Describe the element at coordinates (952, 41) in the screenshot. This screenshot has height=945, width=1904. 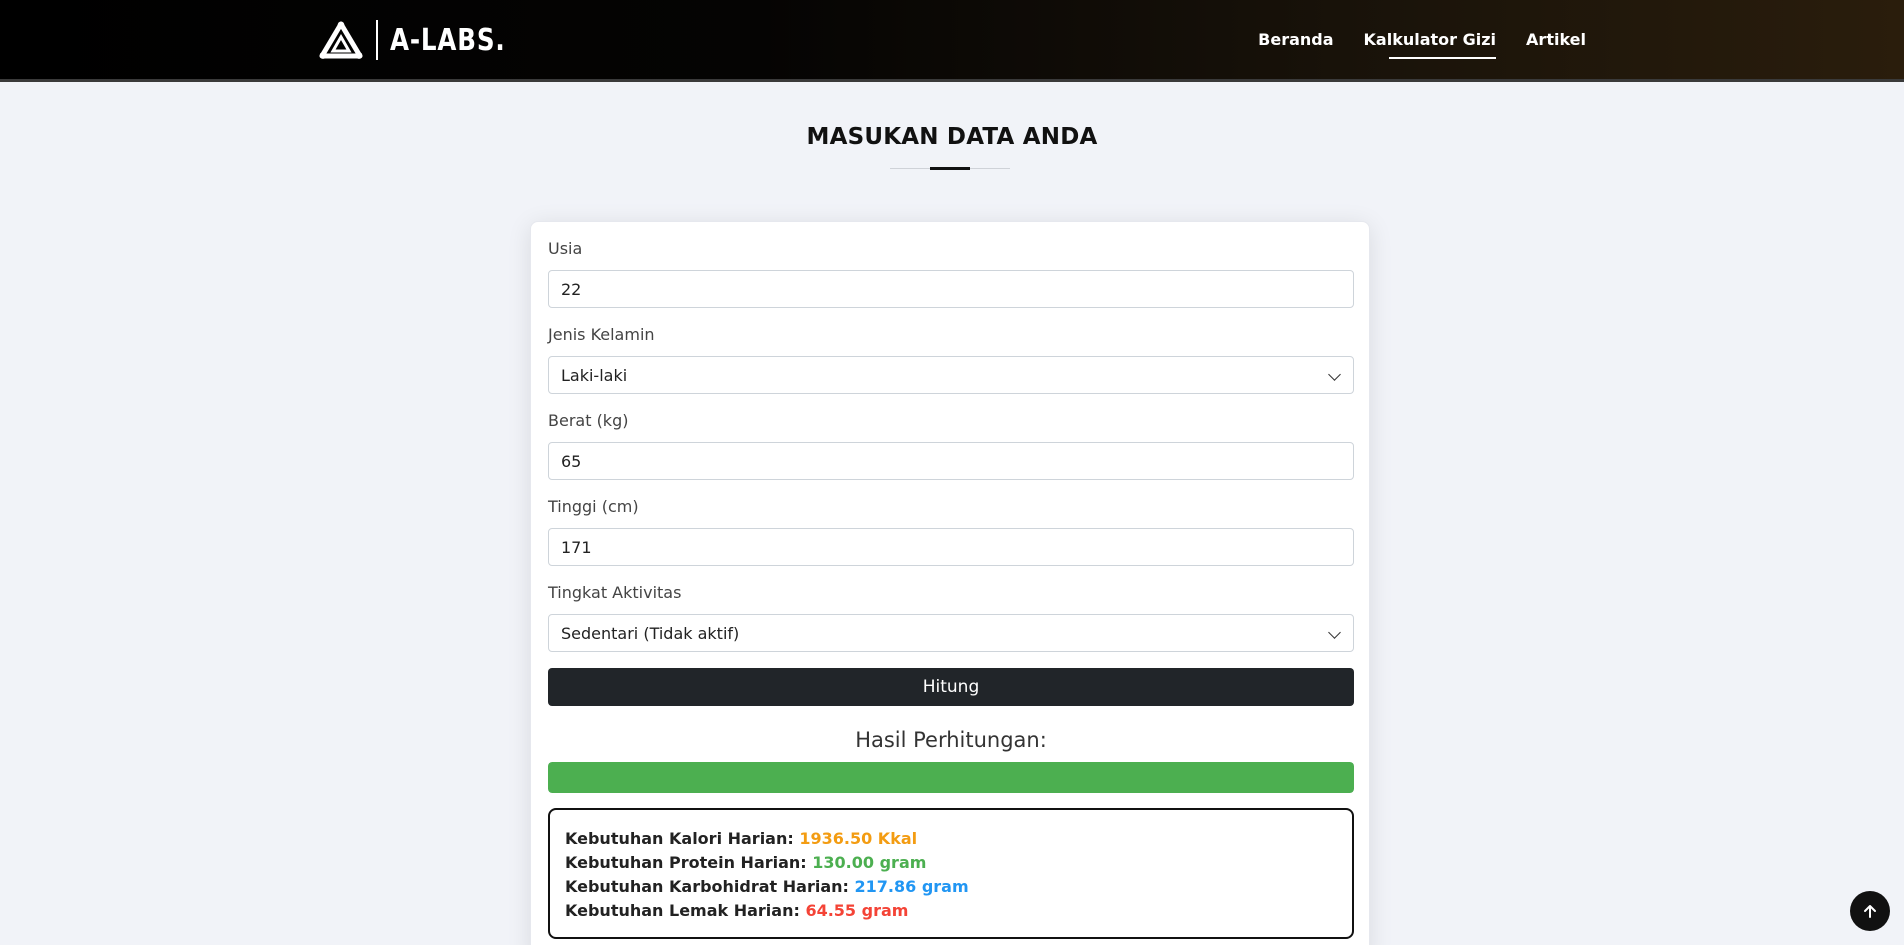
I see `navbar: A-LABS. Beranda Kalkulator Gizi Artikel` at that location.